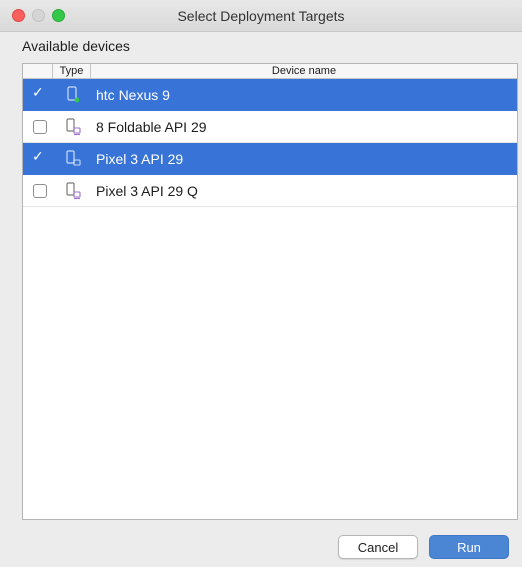  What do you see at coordinates (270, 127) in the screenshot?
I see `device-row-foldable-api-29: 8 Foldable API 29` at bounding box center [270, 127].